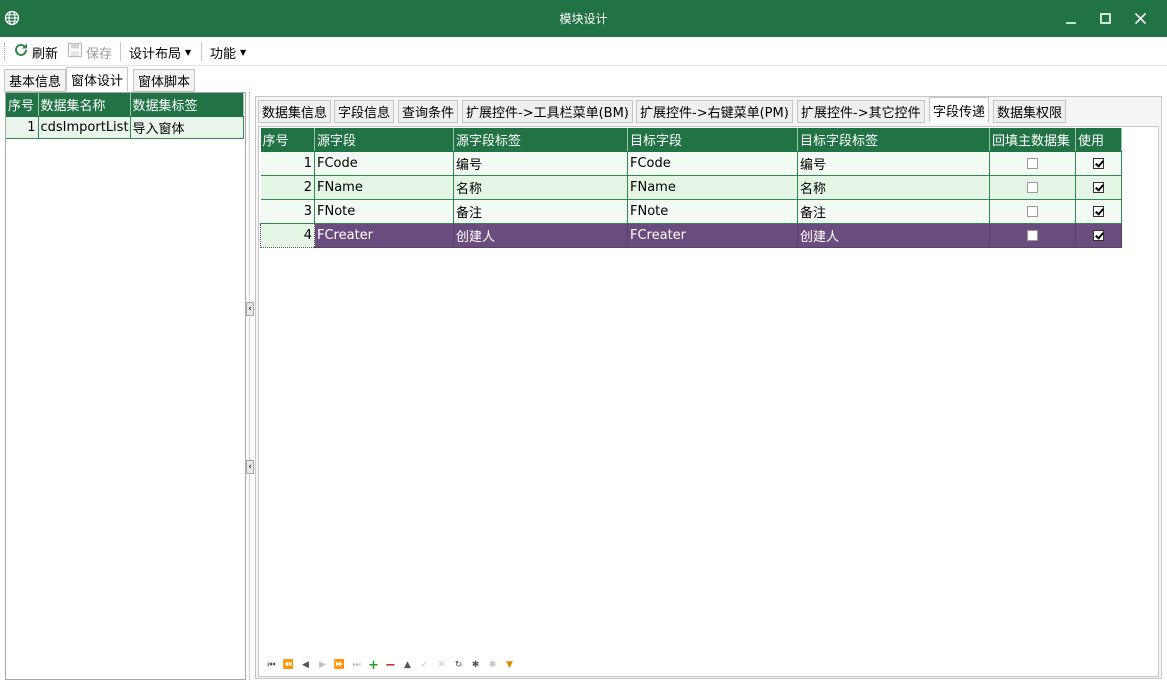 This screenshot has width=1167, height=685. Describe the element at coordinates (384, 211) in the screenshot. I see `cell-source-field: FNote` at that location.